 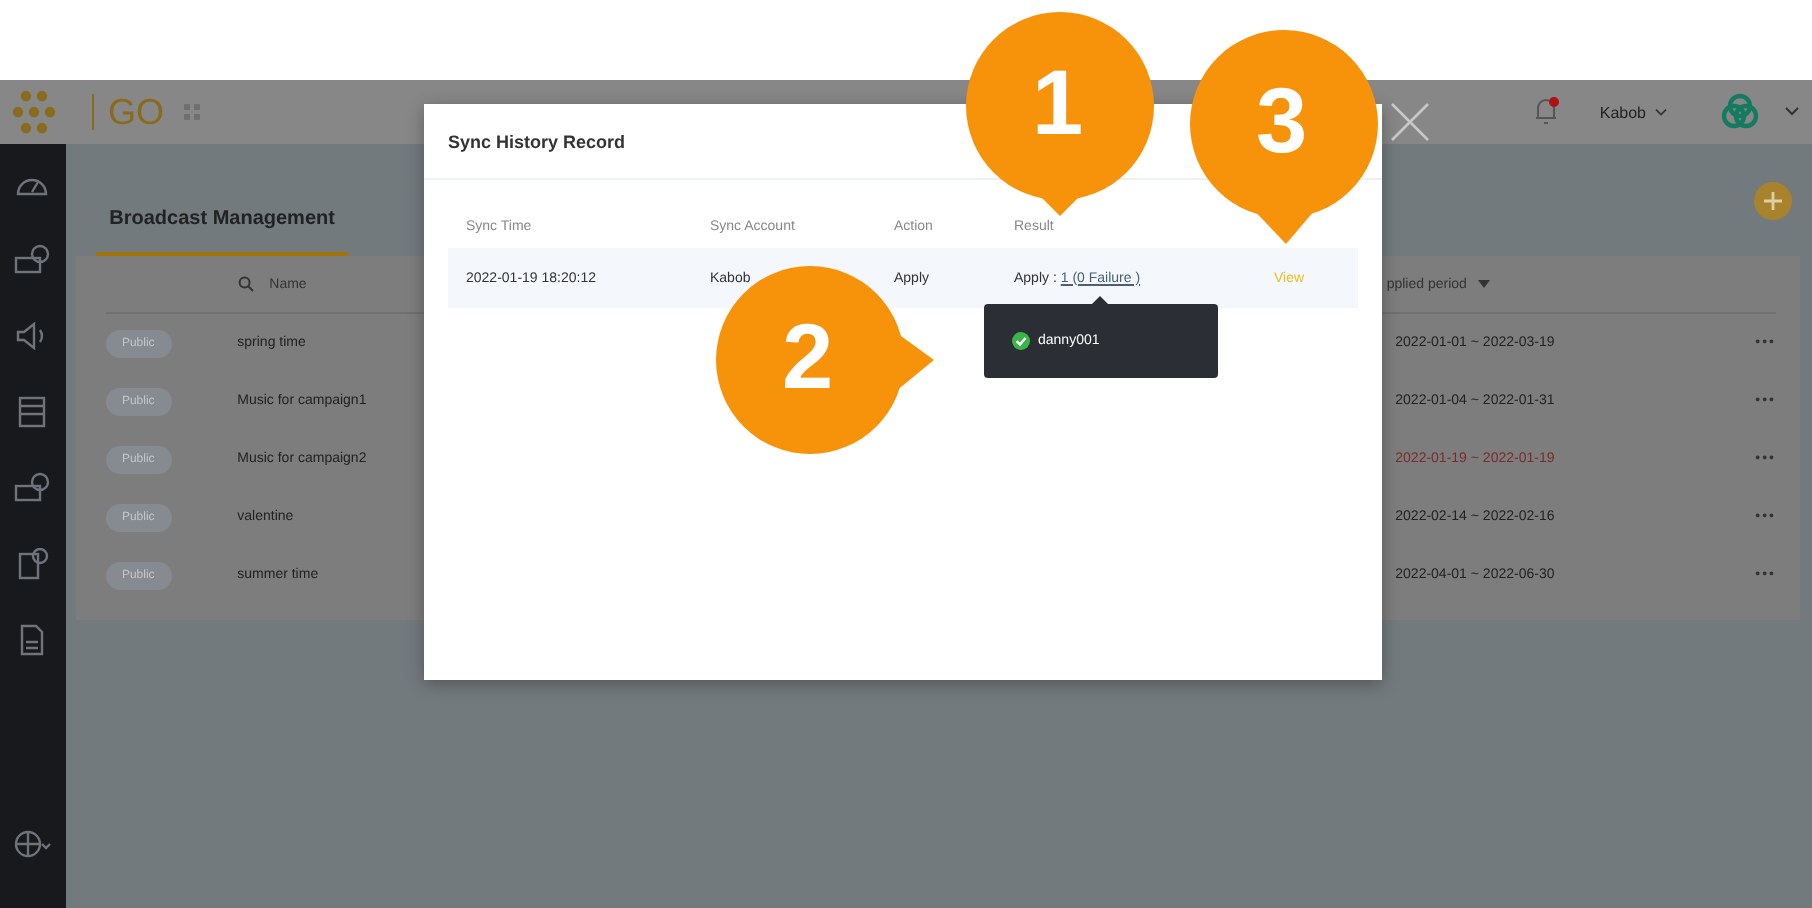 I want to click on close-icon, so click(x=1410, y=122).